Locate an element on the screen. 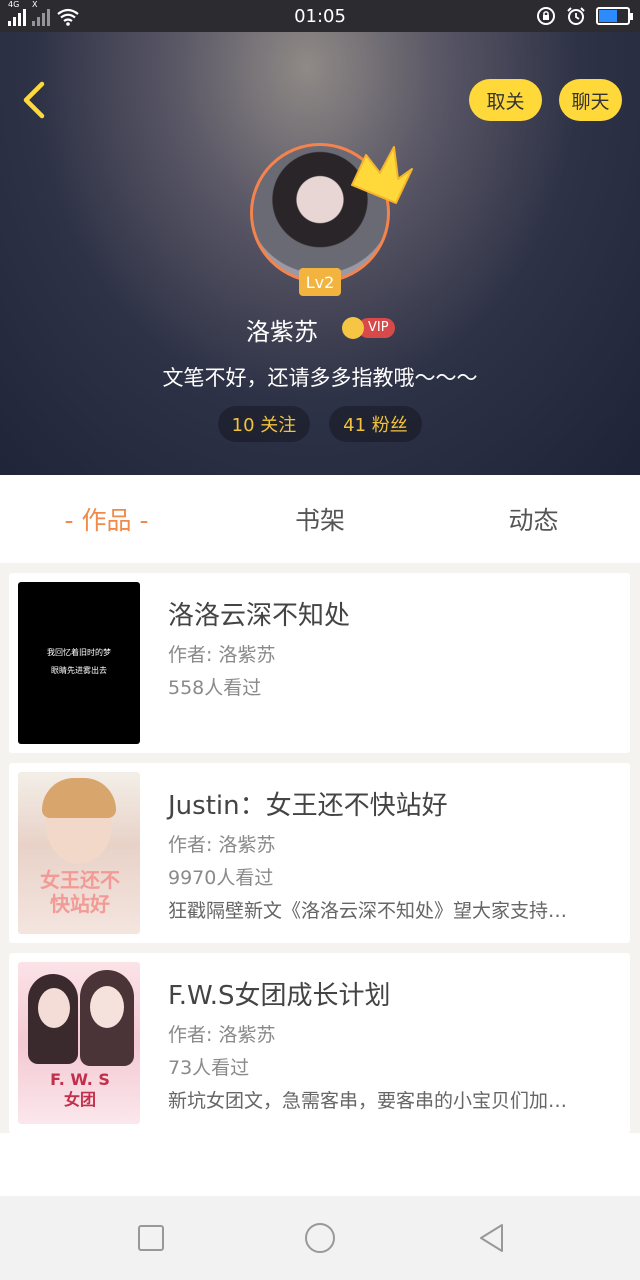  book-views: 73人看过 is located at coordinates (209, 1068).